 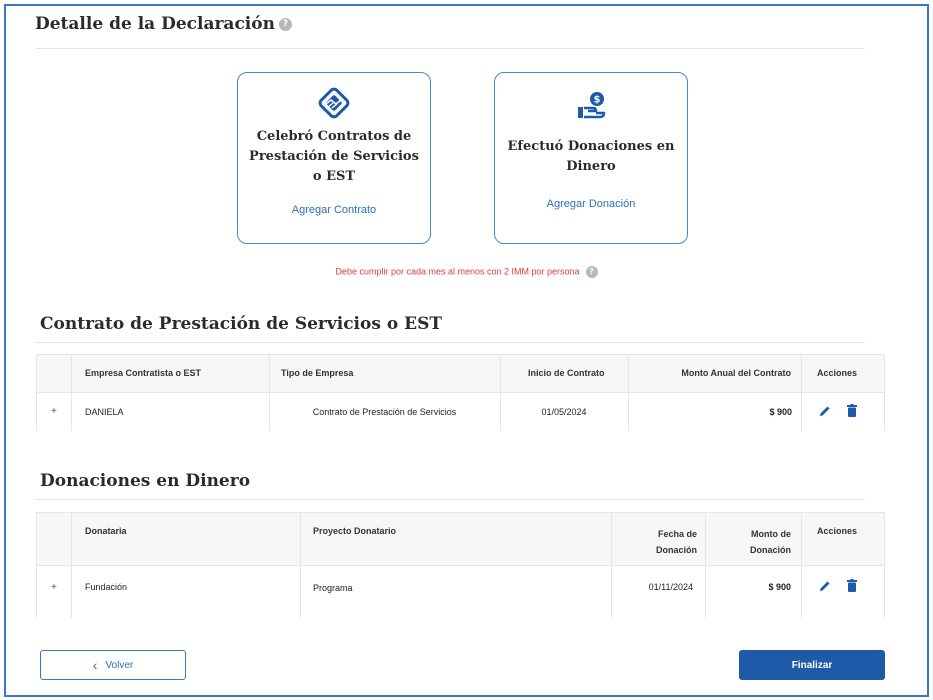 What do you see at coordinates (95, 665) in the screenshot?
I see `chevron-left-icon: ‹` at bounding box center [95, 665].